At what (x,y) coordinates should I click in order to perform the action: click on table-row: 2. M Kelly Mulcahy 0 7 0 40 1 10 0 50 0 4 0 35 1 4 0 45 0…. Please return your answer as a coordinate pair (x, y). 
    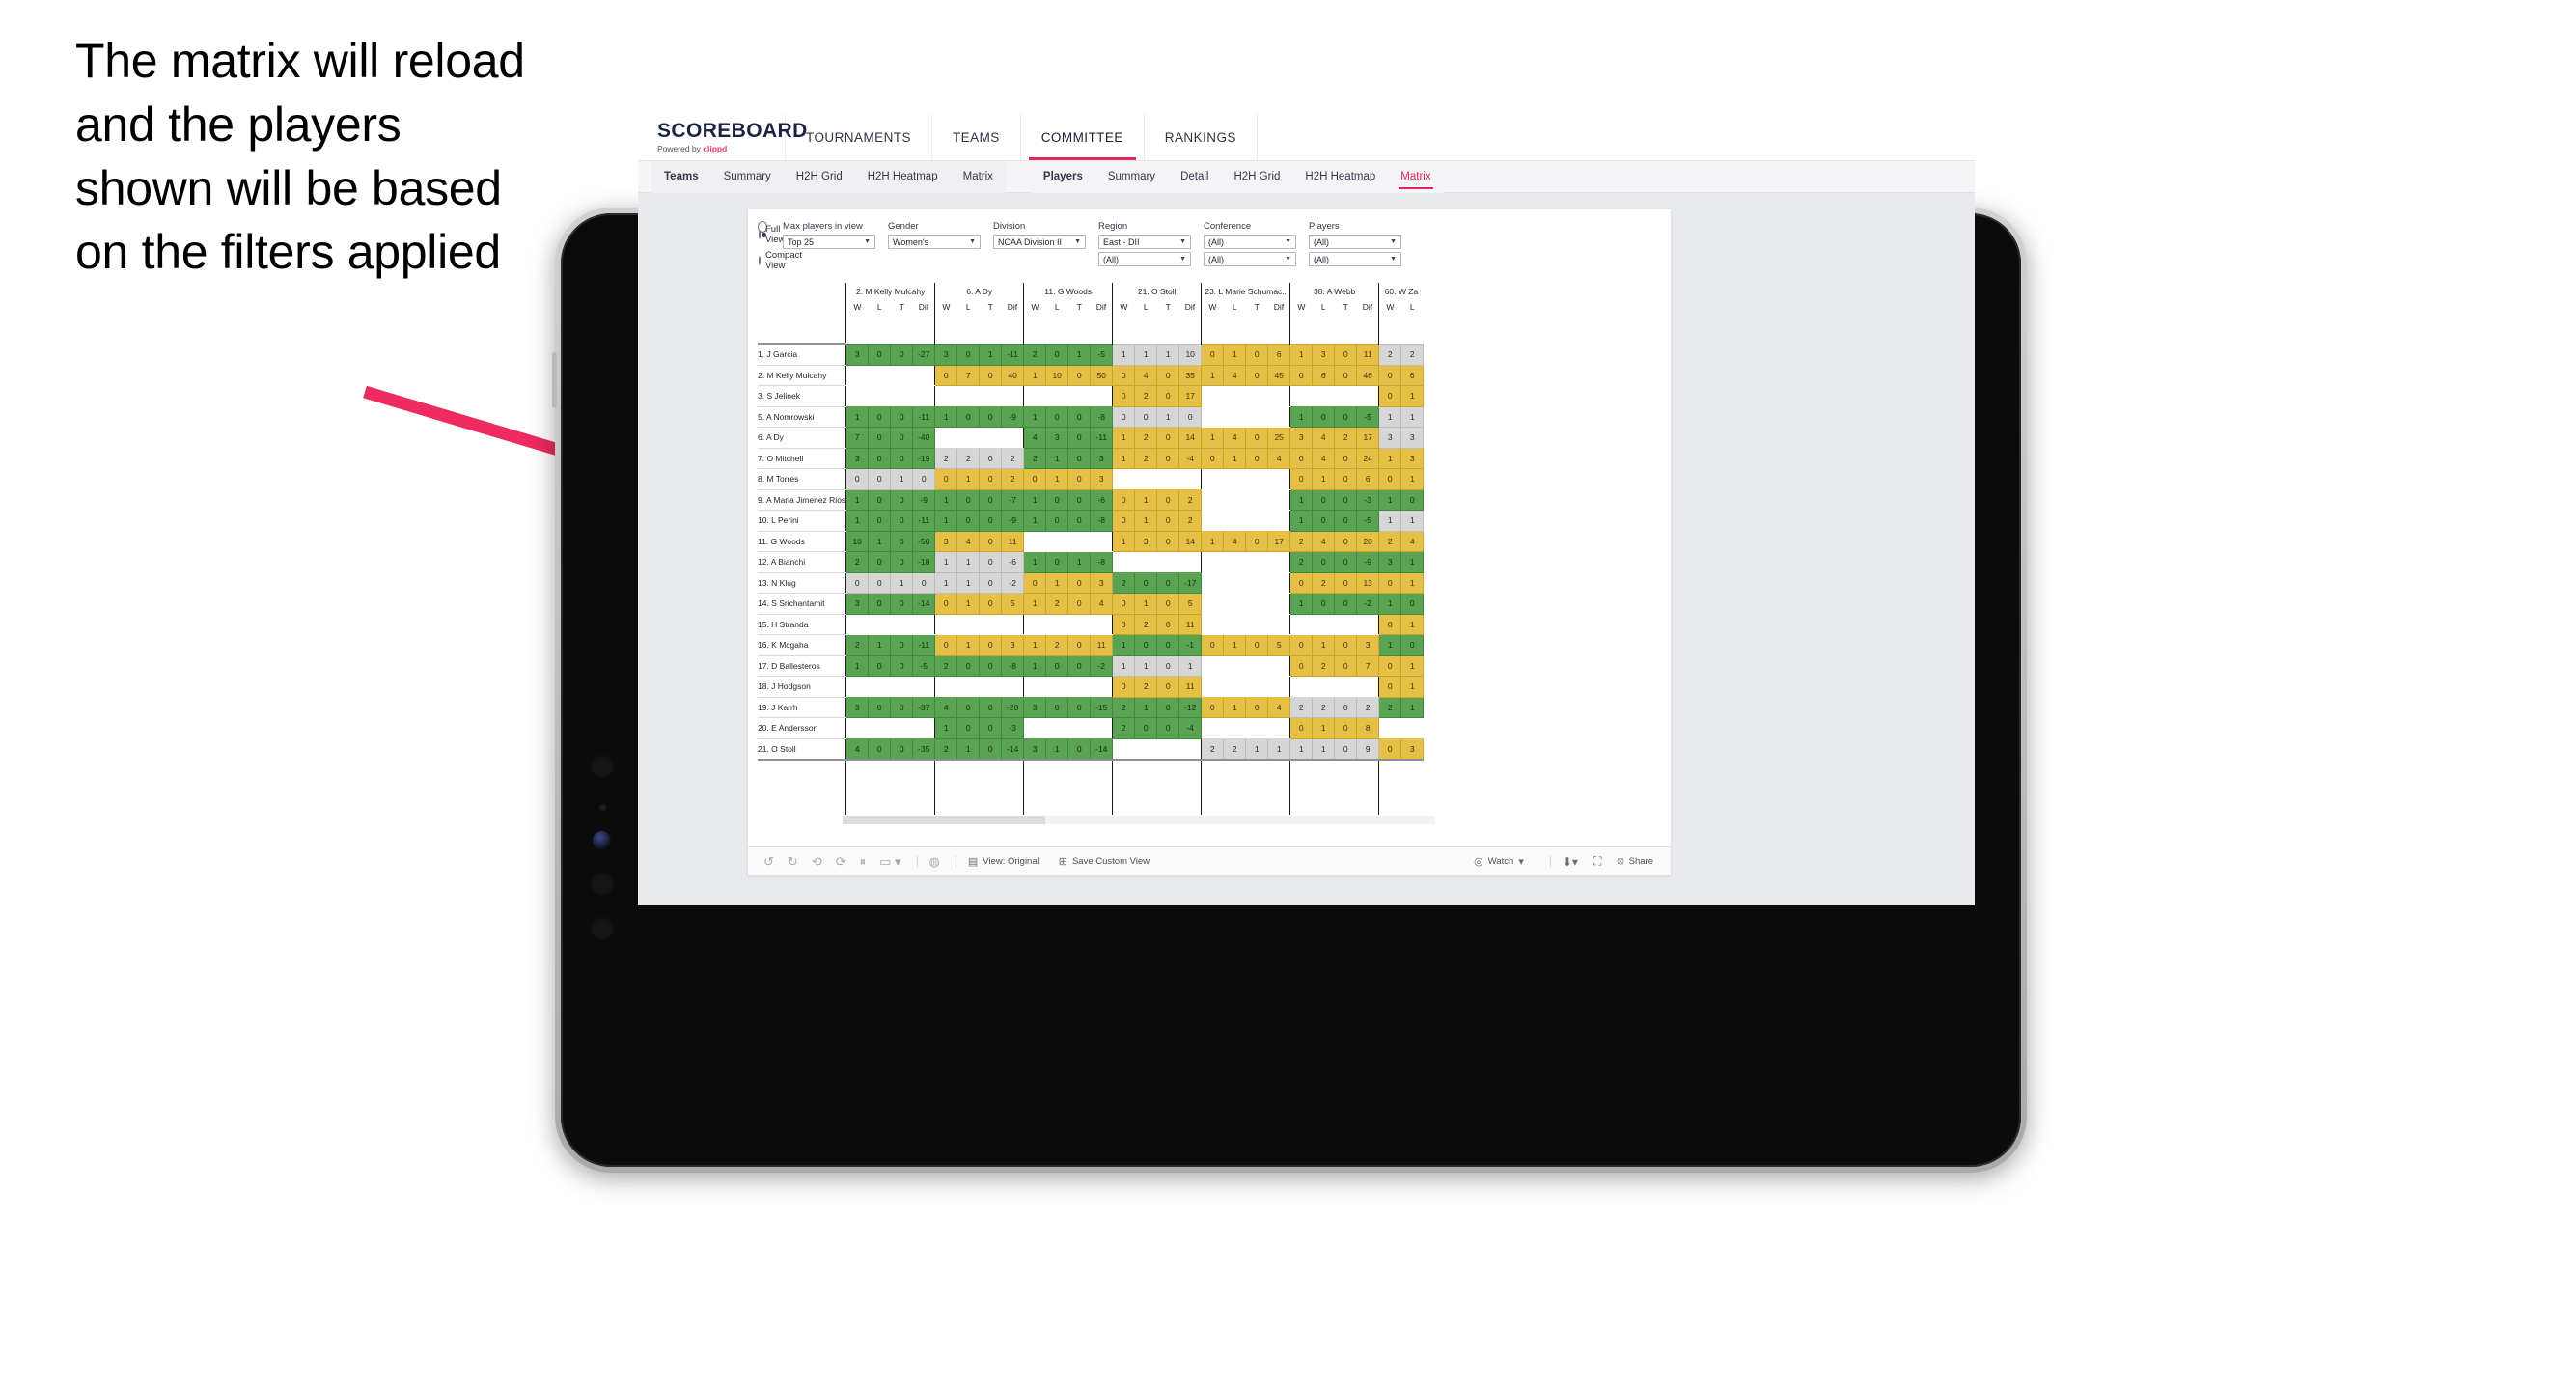
    Looking at the image, I should click on (1091, 375).